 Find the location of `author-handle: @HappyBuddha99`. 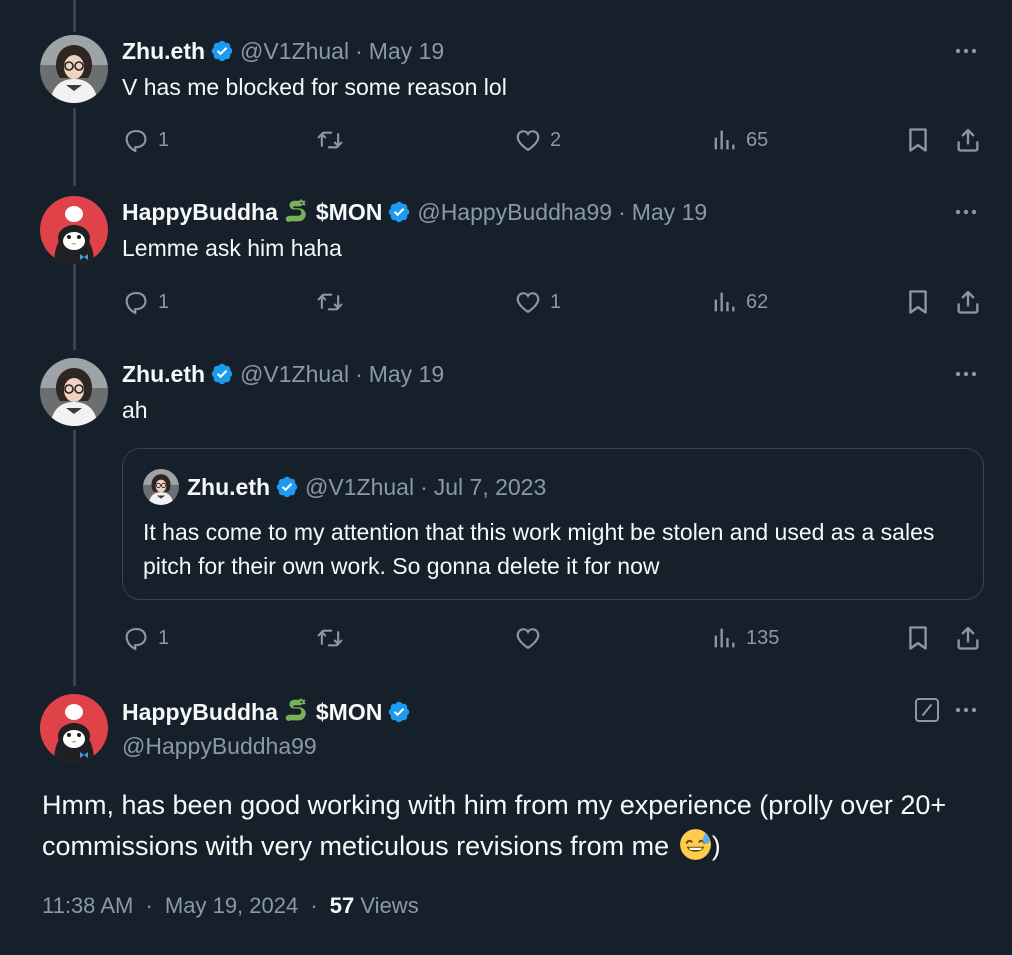

author-handle: @HappyBuddha99 is located at coordinates (514, 212).